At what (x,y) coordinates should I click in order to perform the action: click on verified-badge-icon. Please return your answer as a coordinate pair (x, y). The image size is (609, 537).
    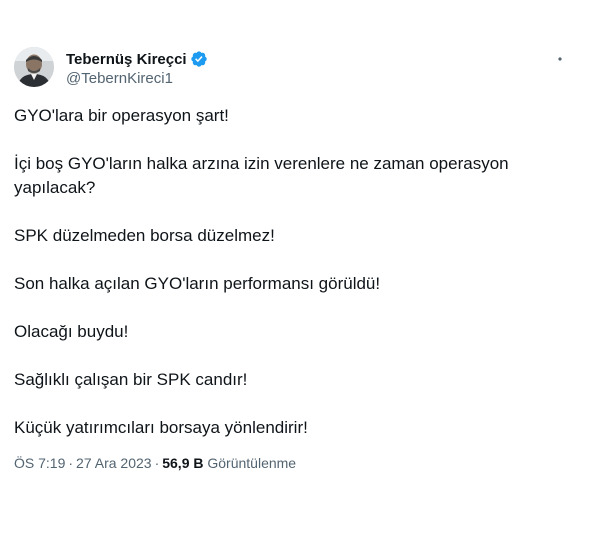
    Looking at the image, I should click on (199, 59).